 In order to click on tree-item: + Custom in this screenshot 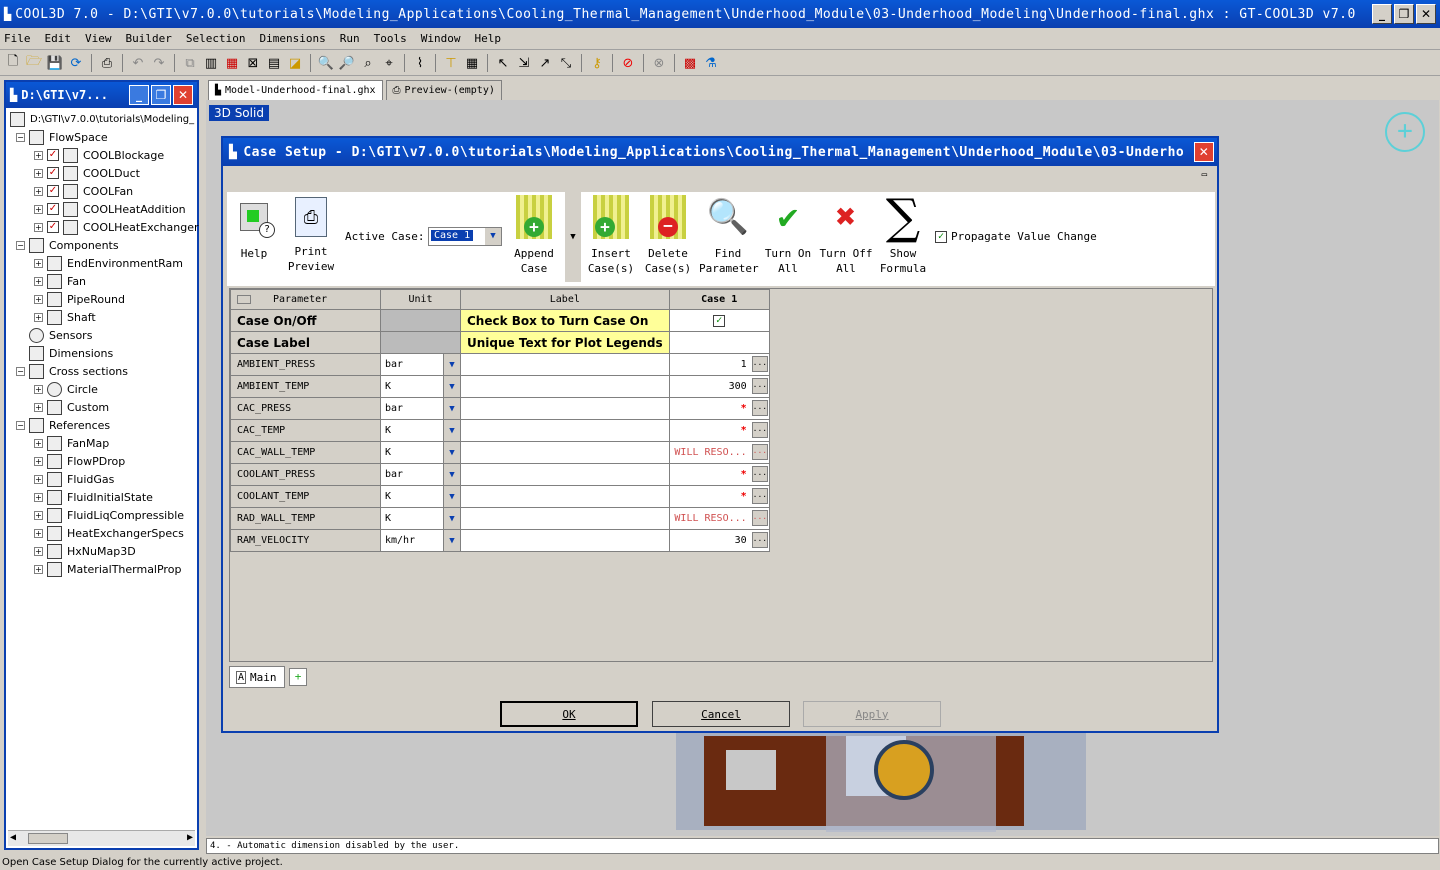, I will do `click(71, 407)`.